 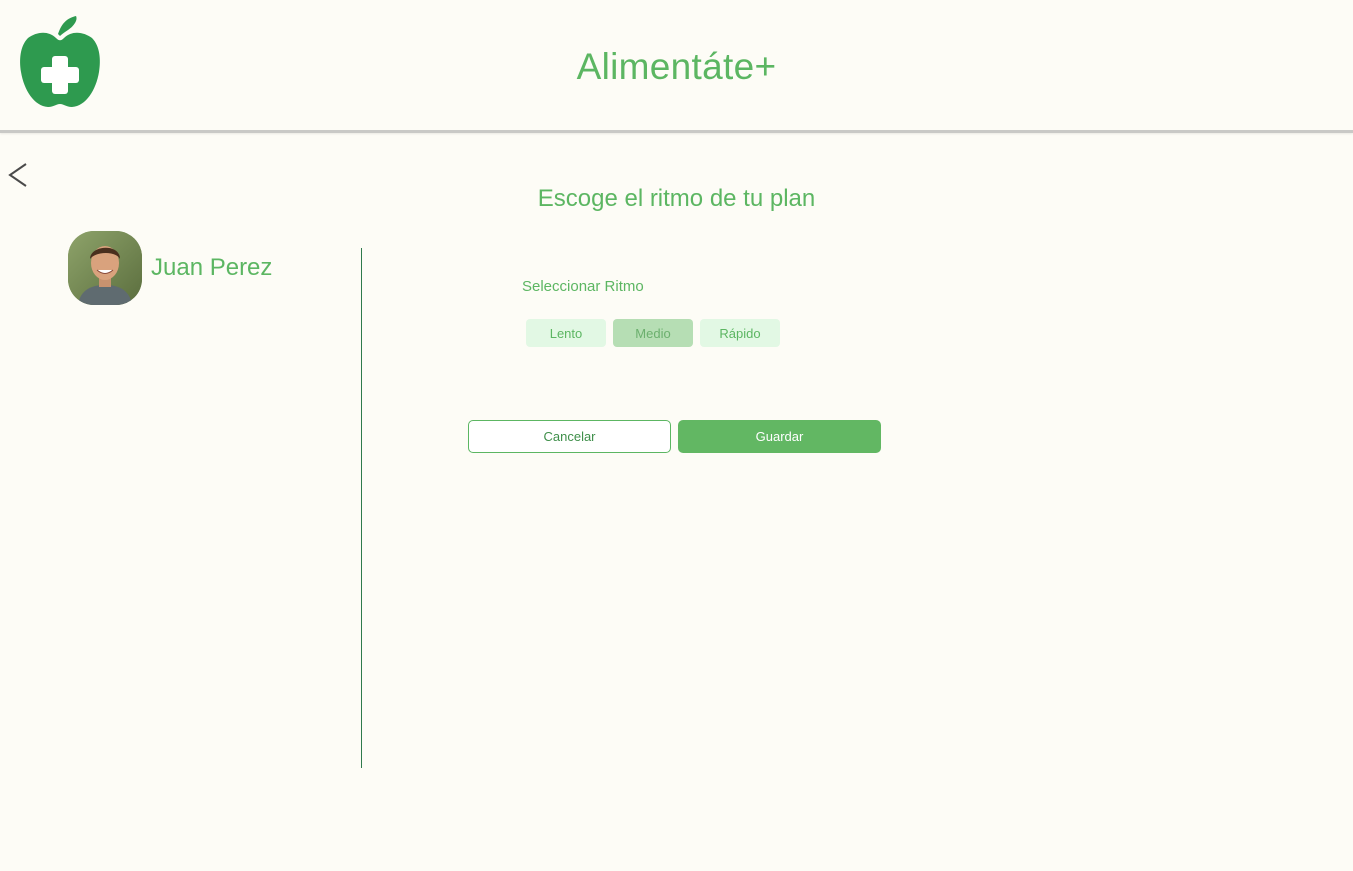 I want to click on app-title: Alimentáte+, so click(x=676, y=66).